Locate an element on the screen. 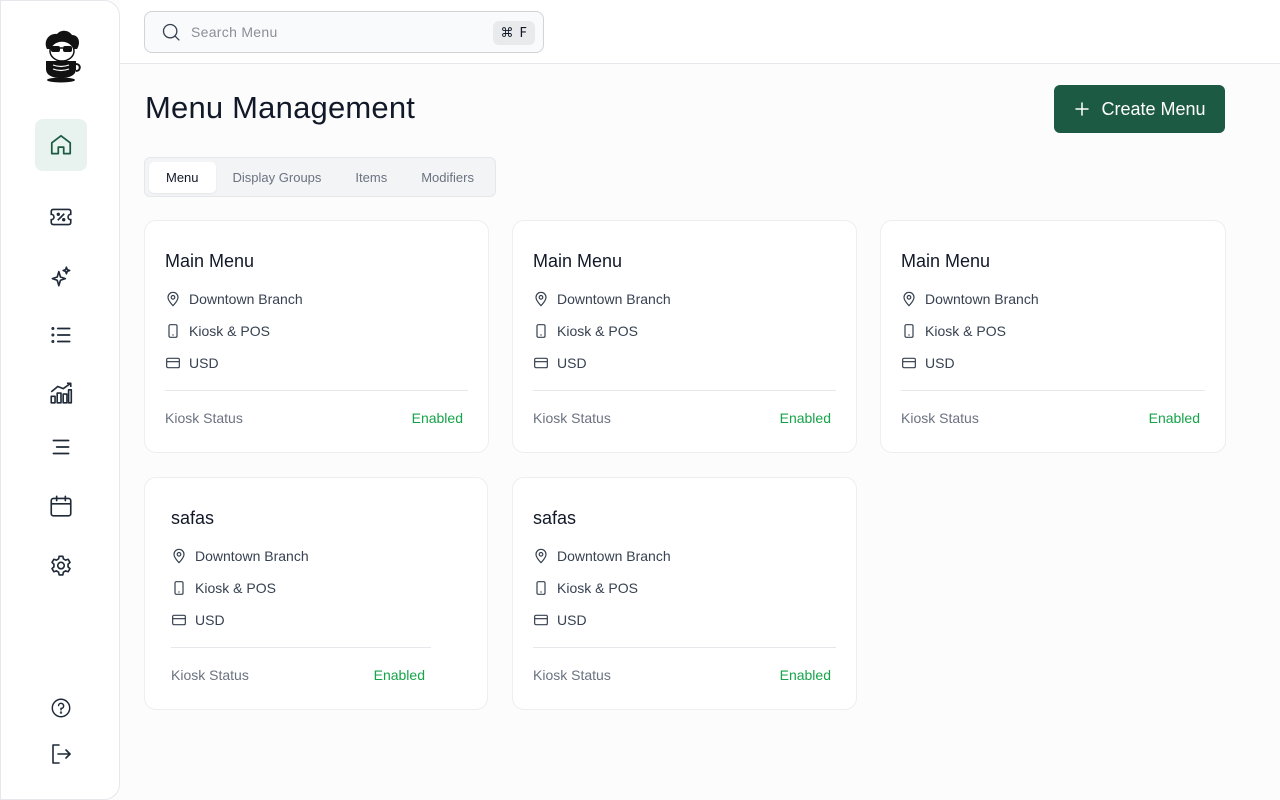 The width and height of the screenshot is (1280, 800). top-bar: ⌘ F is located at coordinates (700, 32).